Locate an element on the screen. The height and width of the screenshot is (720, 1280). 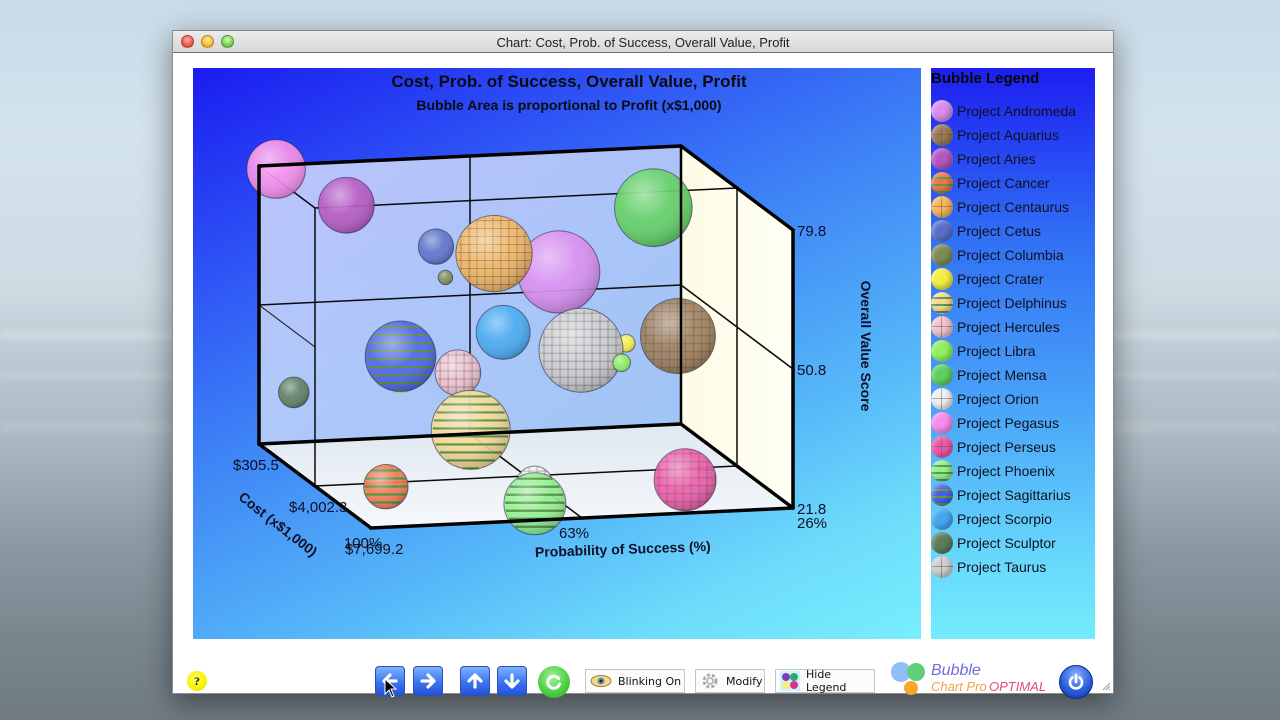
bubble-project-aries is located at coordinates (346, 205).